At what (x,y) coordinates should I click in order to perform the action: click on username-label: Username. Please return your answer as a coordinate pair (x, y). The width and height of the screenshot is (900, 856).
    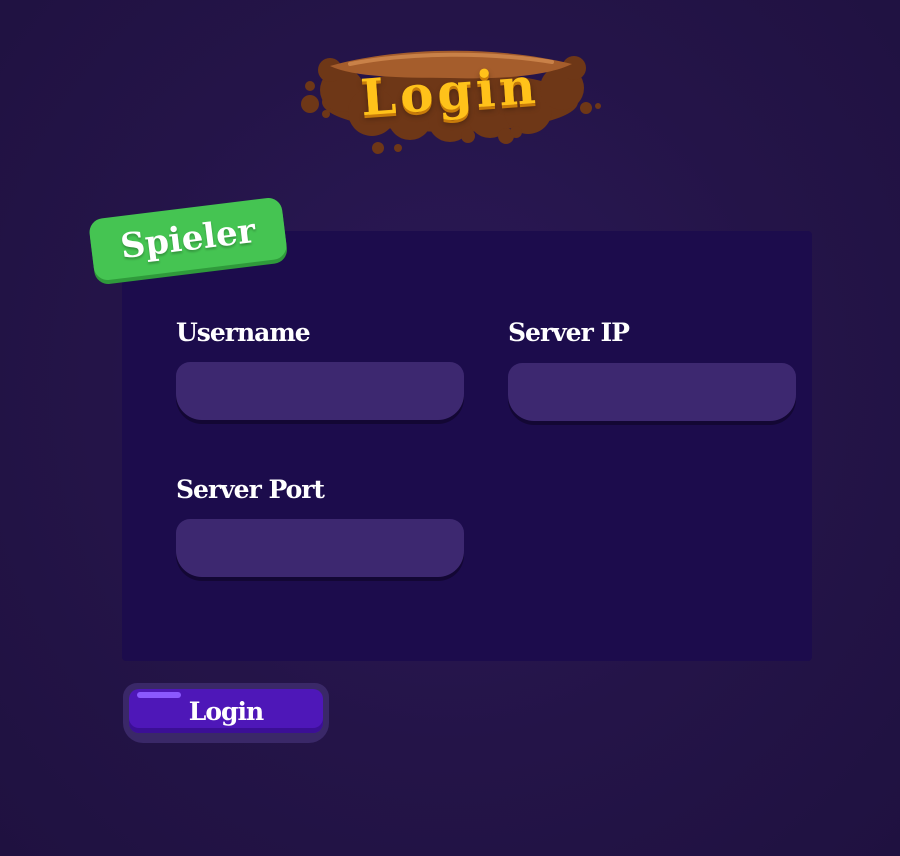
    Looking at the image, I should click on (243, 332).